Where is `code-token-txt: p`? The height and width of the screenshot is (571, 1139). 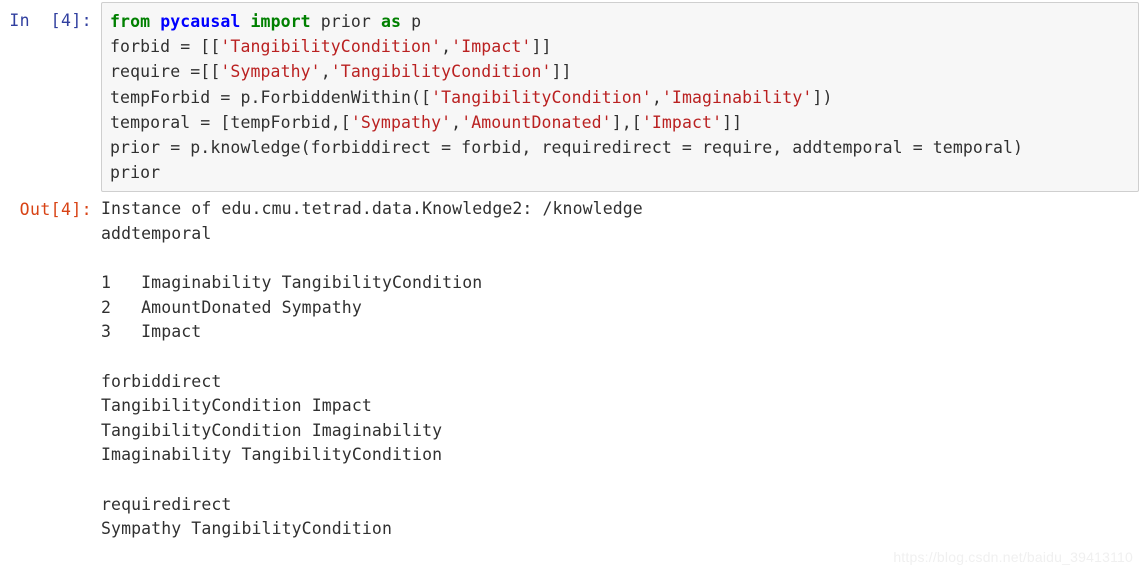 code-token-txt: p is located at coordinates (411, 21).